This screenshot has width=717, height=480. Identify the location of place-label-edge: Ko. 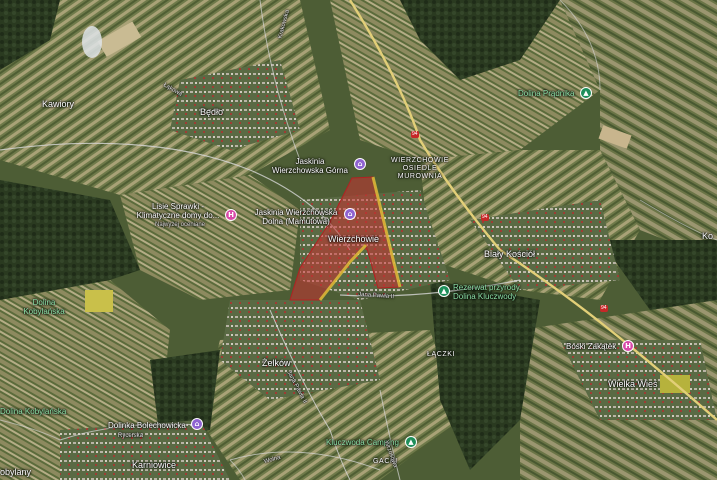
(707, 236).